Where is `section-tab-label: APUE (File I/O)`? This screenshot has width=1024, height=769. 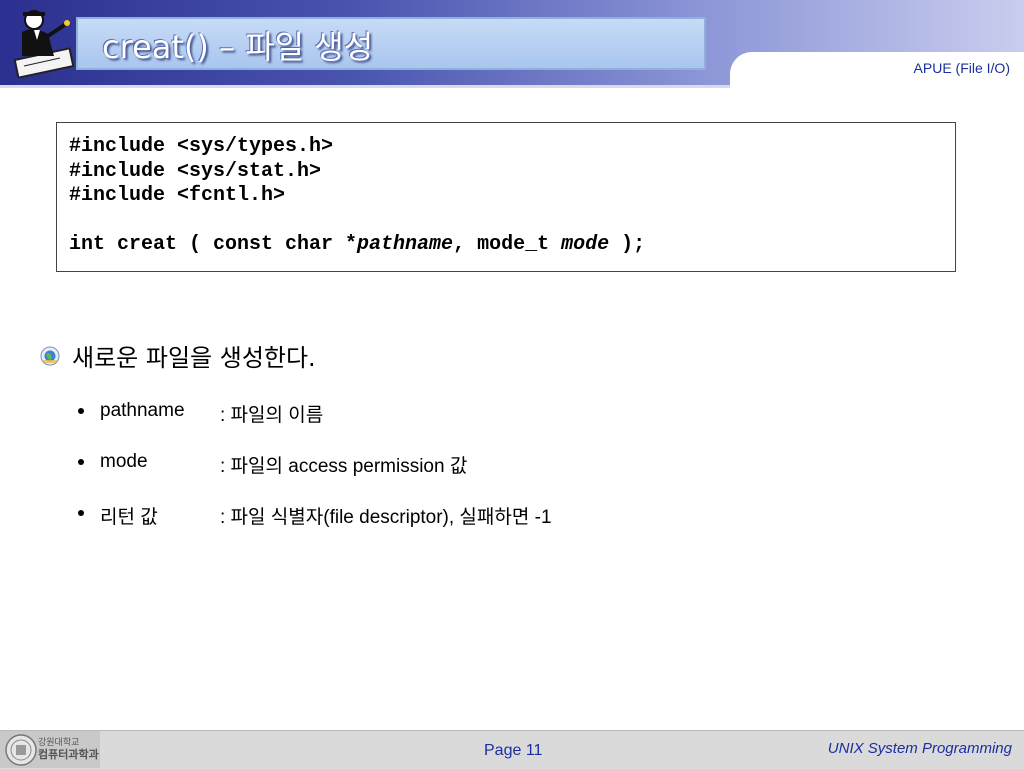 section-tab-label: APUE (File I/O) is located at coordinates (961, 68).